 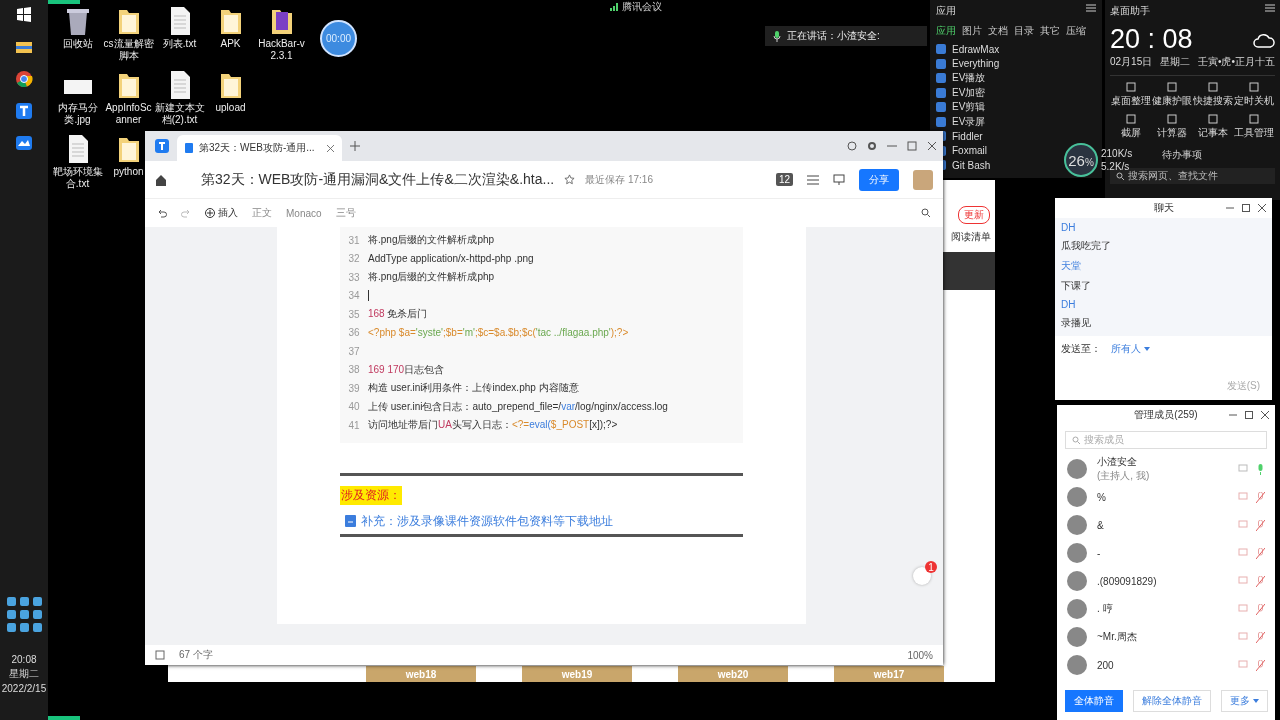 What do you see at coordinates (281, 50) in the screenshot?
I see `desktop-icon-label: HackBar-v2.3.1` at bounding box center [281, 50].